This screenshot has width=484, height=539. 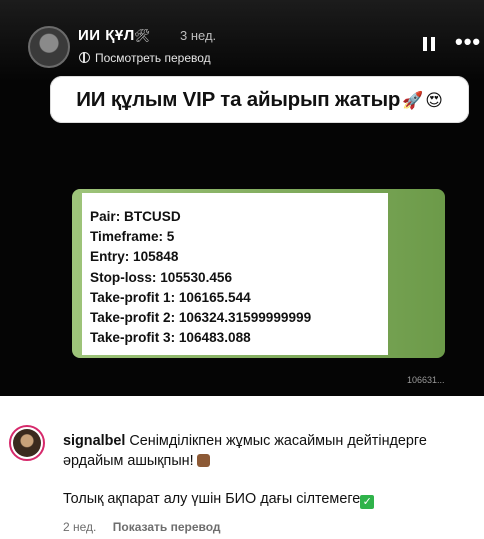 I want to click on post-time: 3 нед., so click(x=198, y=35).